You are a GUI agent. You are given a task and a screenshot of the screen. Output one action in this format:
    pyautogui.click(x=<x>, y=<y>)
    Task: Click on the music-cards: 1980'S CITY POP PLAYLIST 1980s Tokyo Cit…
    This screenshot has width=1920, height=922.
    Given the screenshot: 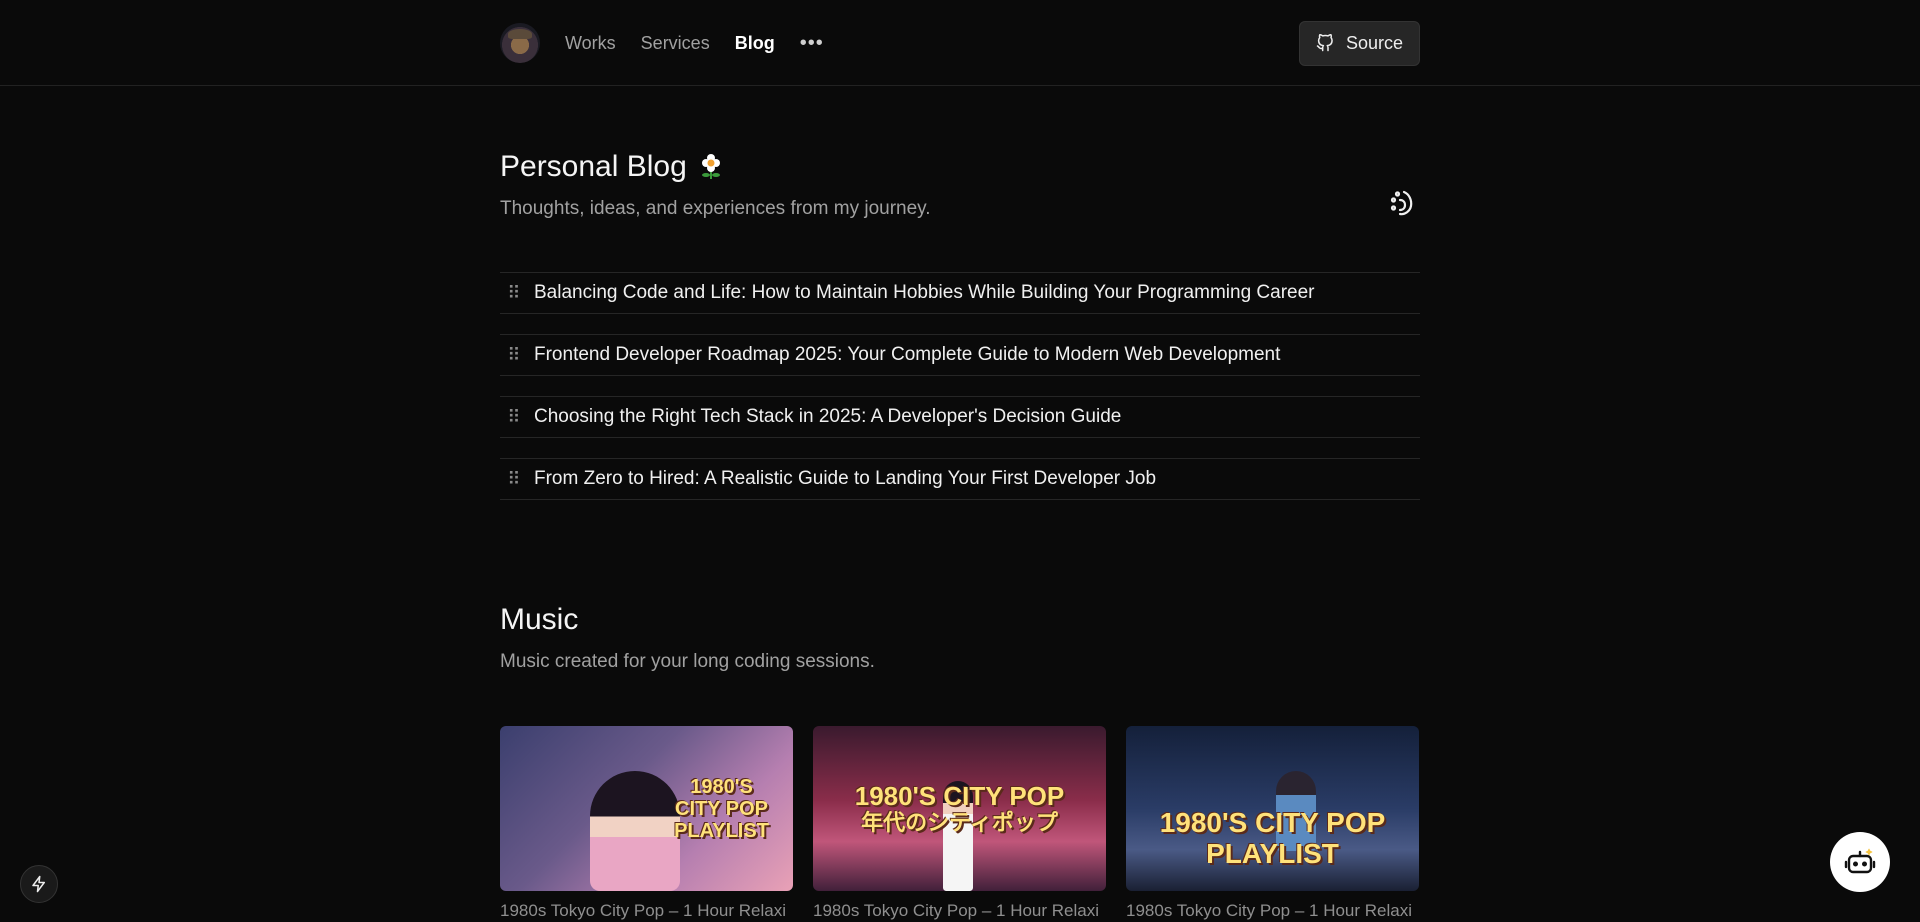 What is the action you would take?
    pyautogui.click(x=960, y=823)
    